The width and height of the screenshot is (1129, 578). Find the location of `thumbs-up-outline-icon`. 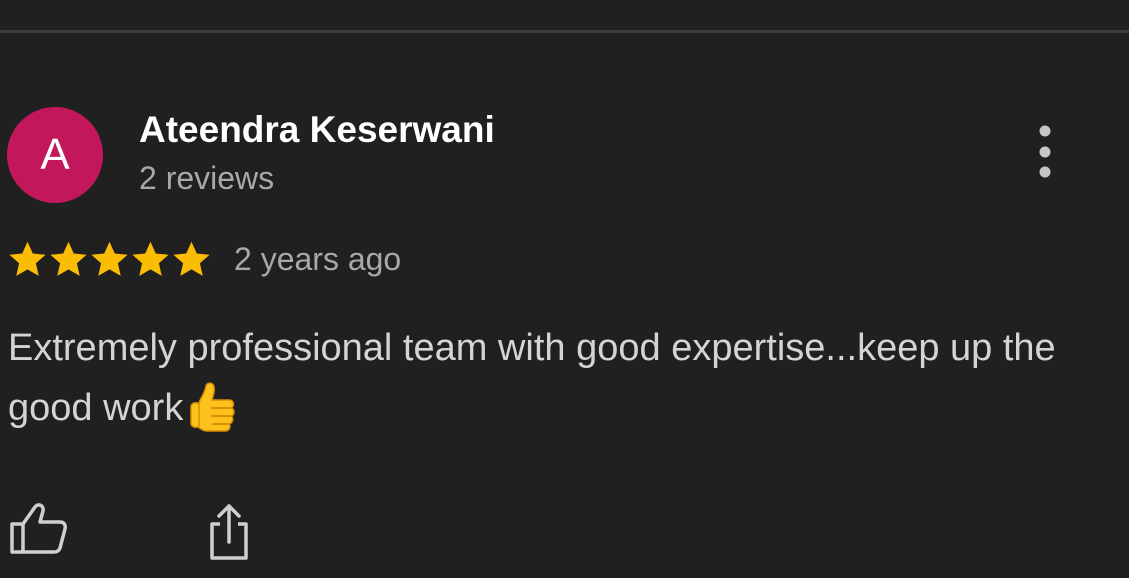

thumbs-up-outline-icon is located at coordinates (38, 528).